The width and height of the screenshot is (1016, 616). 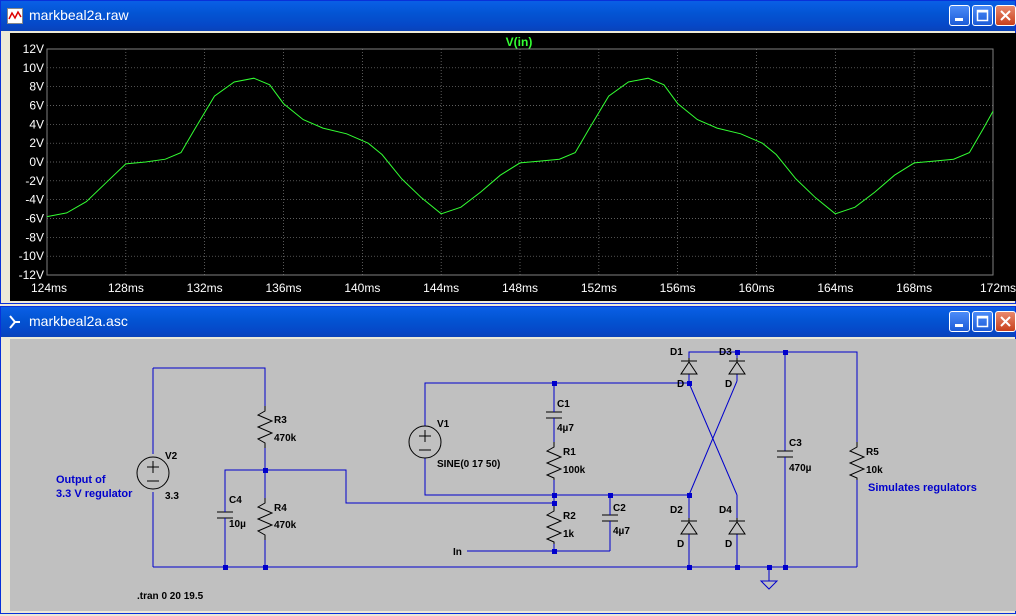 I want to click on comment-output-line2: 3.3 V regulator, so click(x=94, y=494).